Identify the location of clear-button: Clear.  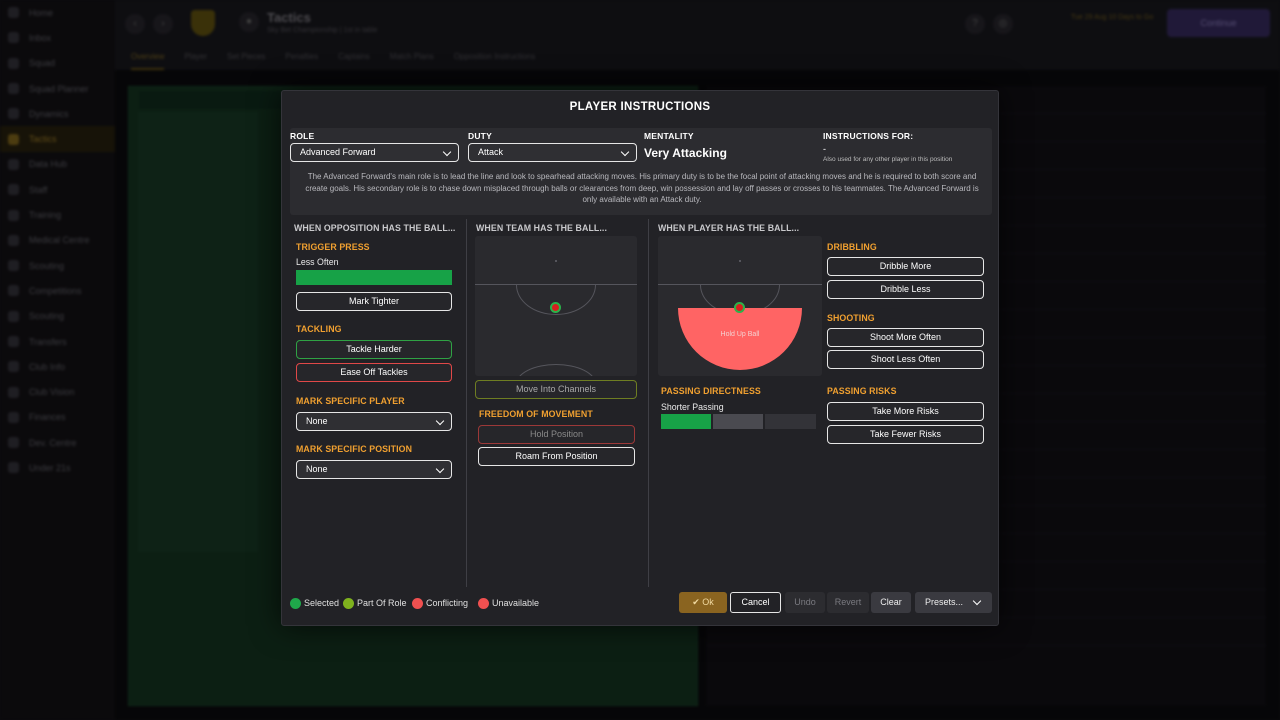
(891, 602).